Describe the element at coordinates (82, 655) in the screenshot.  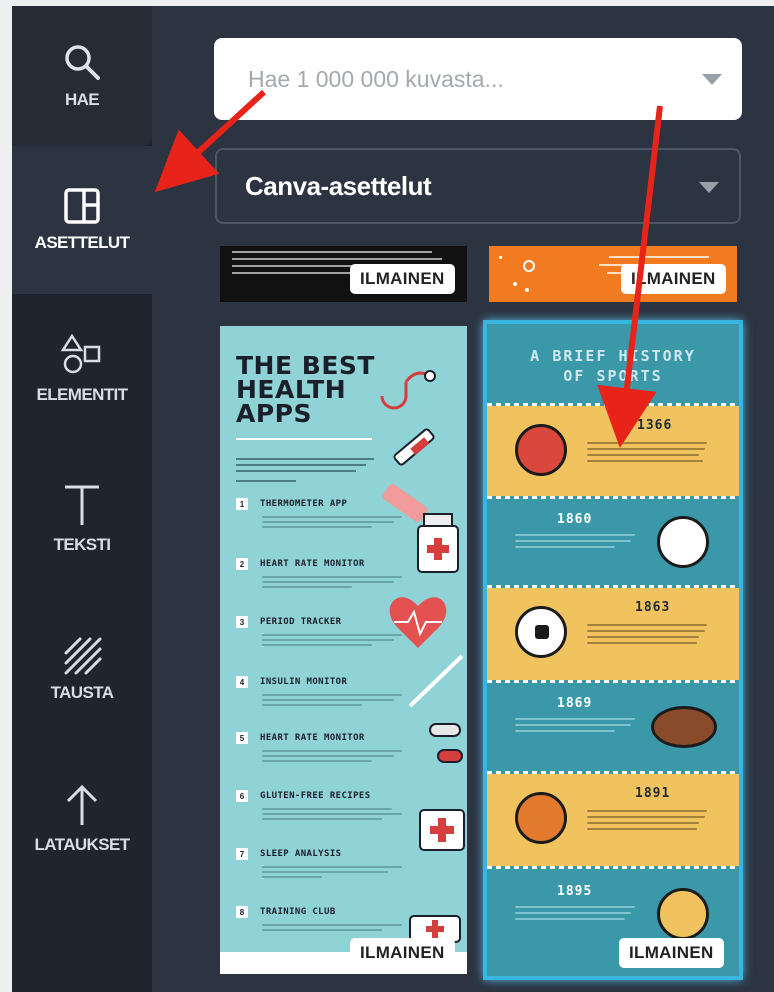
I see `background-pattern-icon` at that location.